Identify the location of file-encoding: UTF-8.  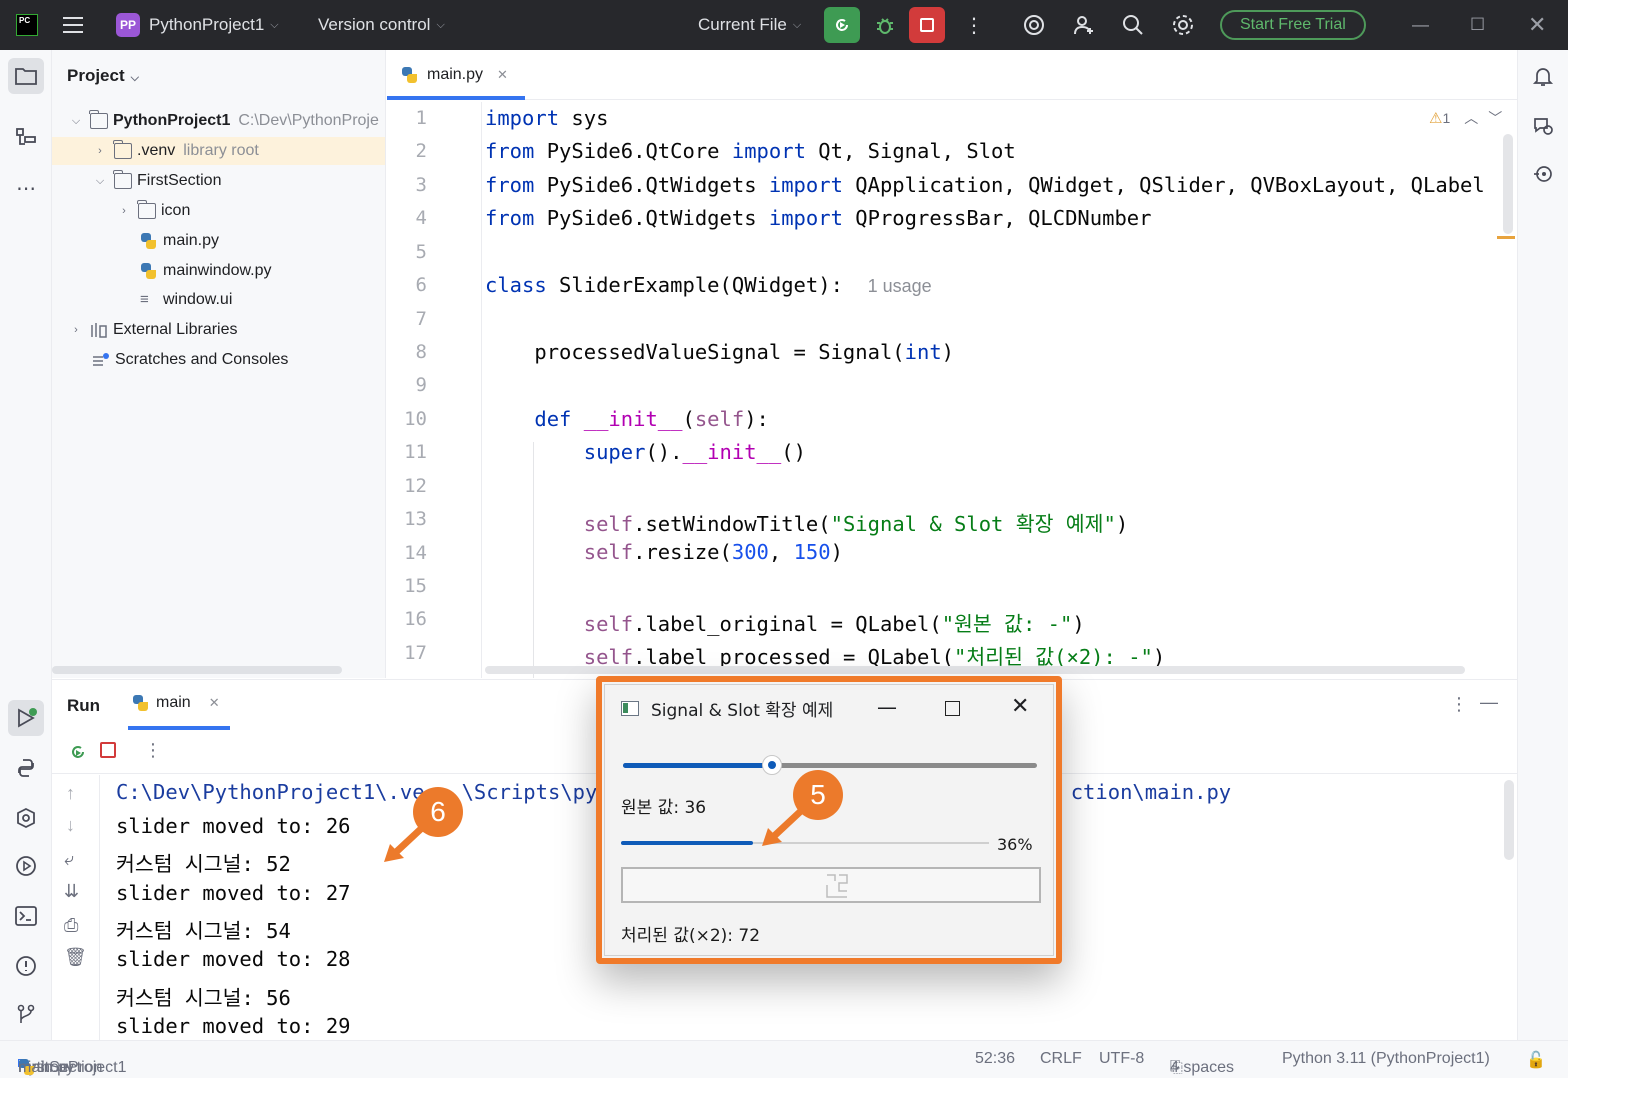
(1121, 1059).